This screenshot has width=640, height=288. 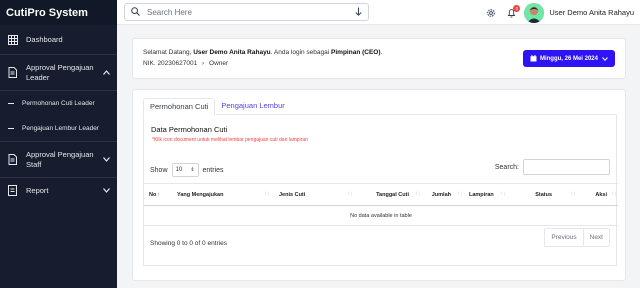 What do you see at coordinates (44, 39) in the screenshot?
I see `sidebar-item-label: Dashboard` at bounding box center [44, 39].